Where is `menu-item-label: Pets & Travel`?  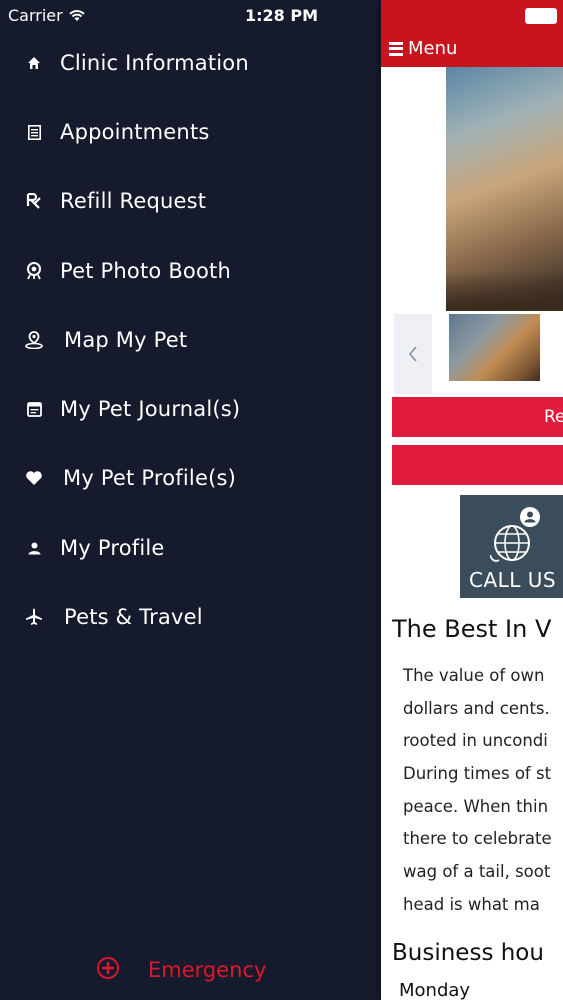
menu-item-label: Pets & Travel is located at coordinates (133, 617).